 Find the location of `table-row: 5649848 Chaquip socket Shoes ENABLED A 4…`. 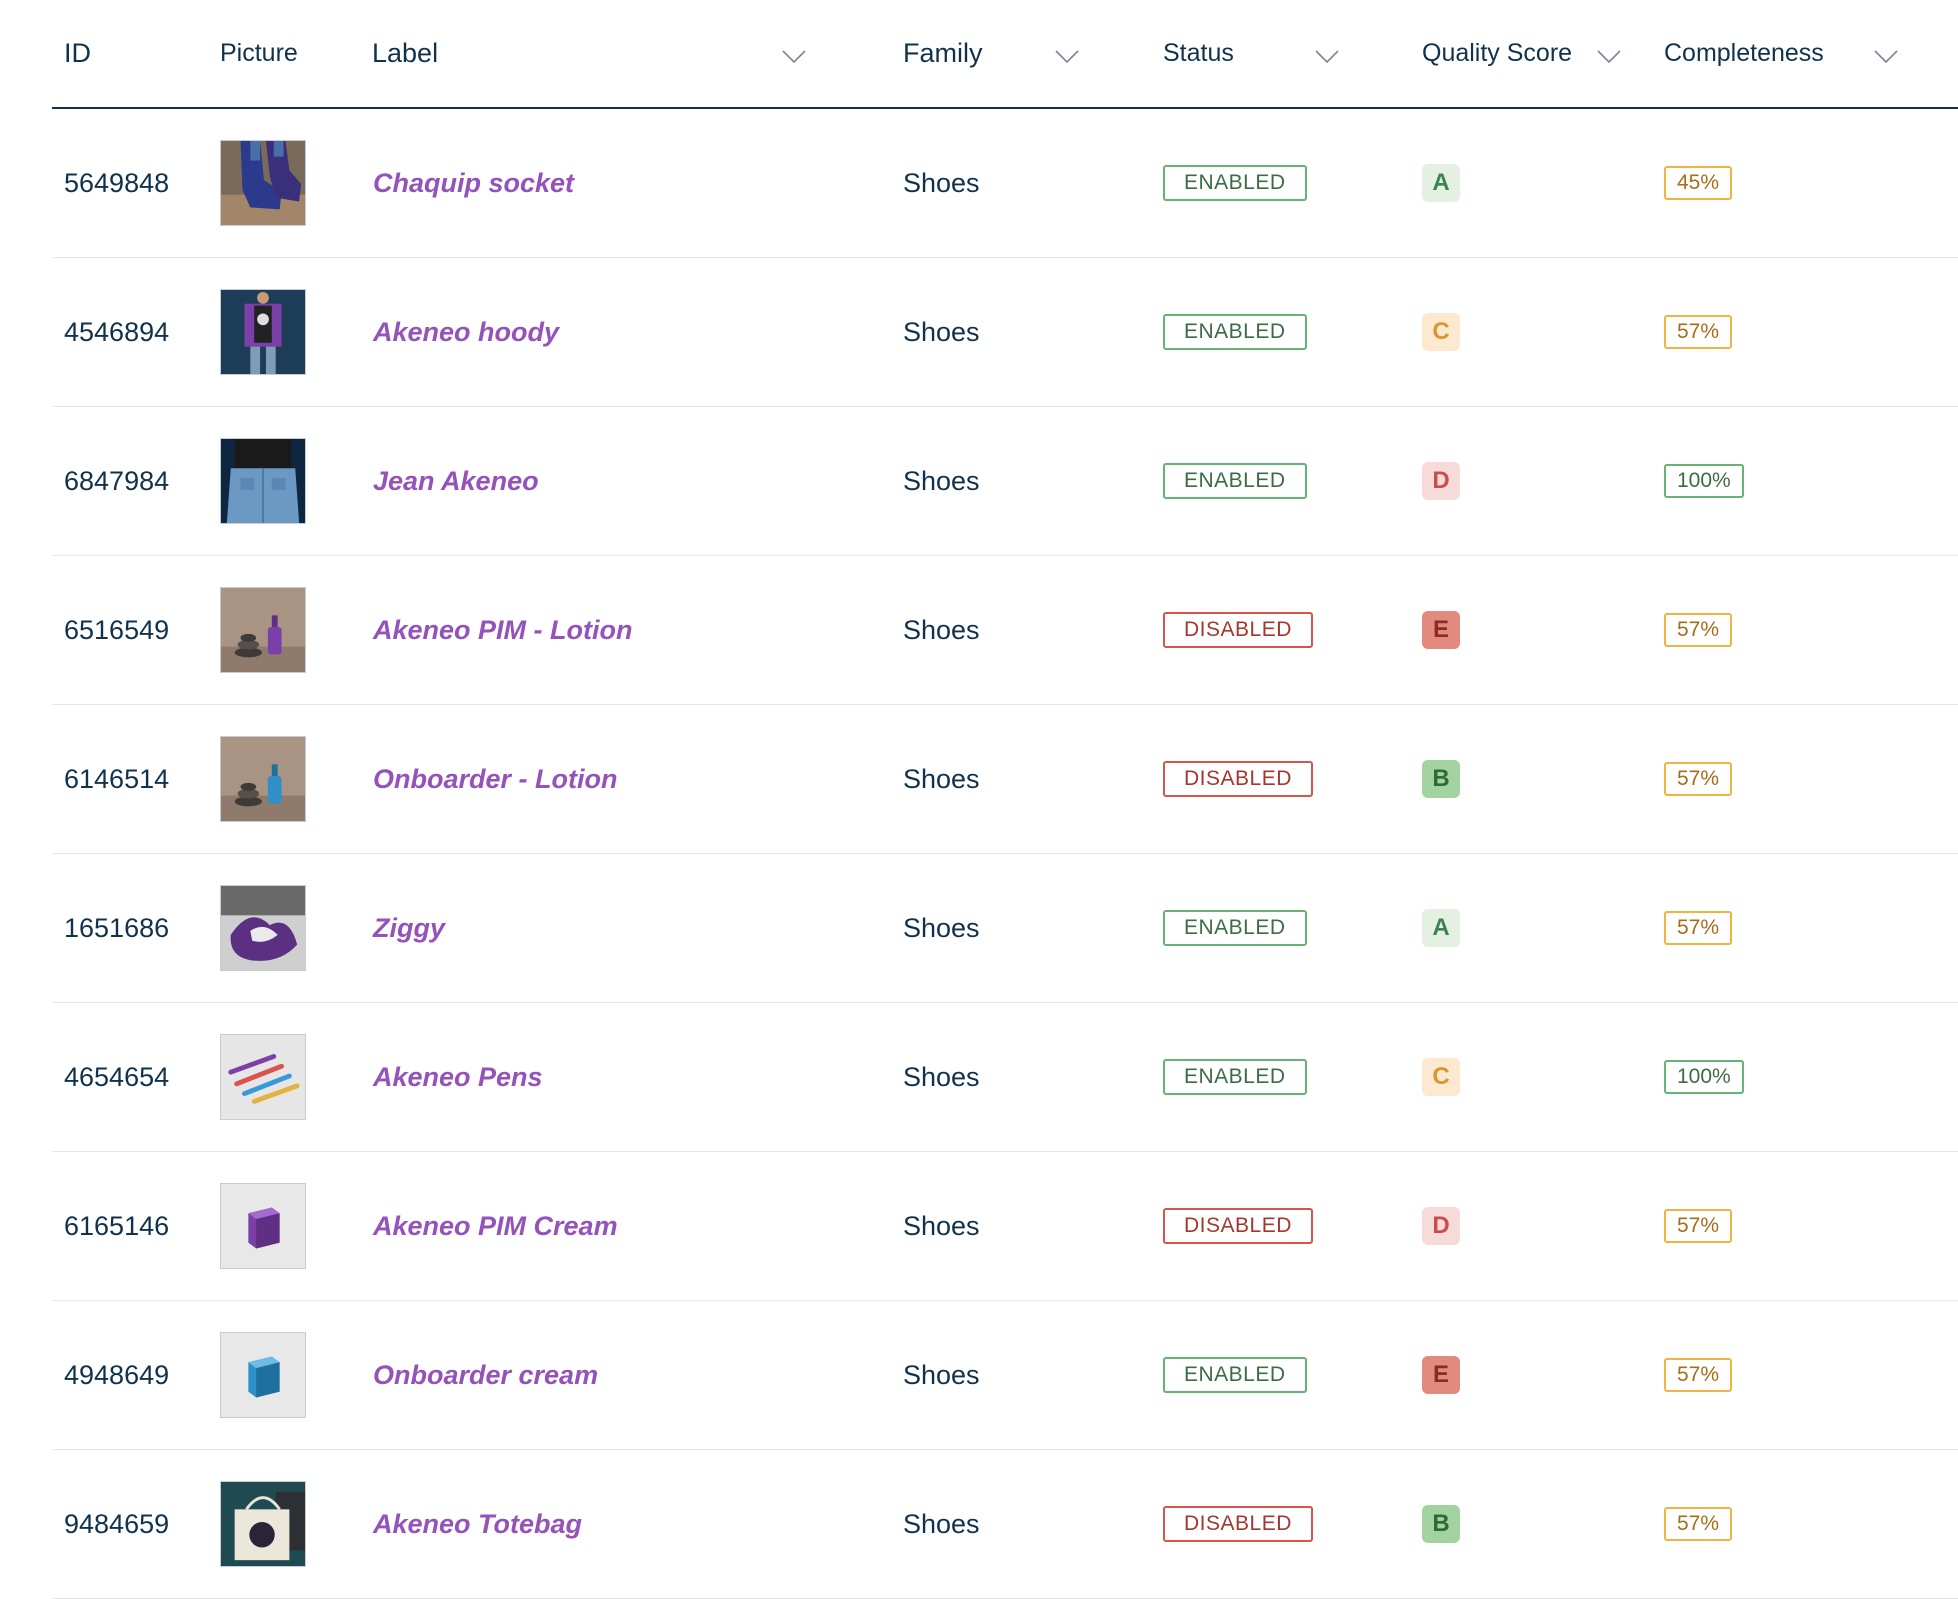

table-row: 5649848 Chaquip socket Shoes ENABLED A 4… is located at coordinates (1005, 183).